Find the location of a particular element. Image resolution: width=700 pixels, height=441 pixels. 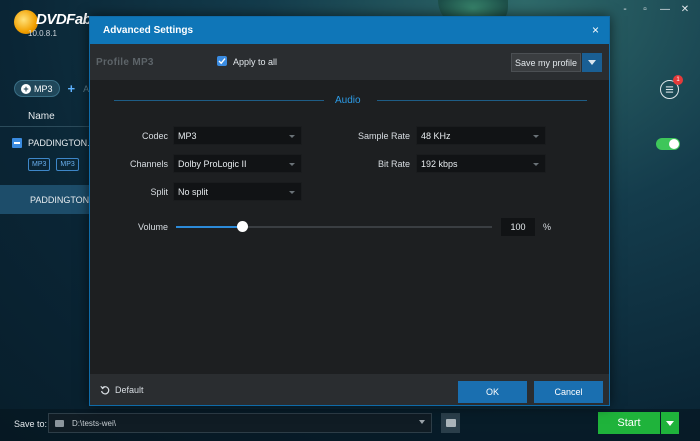

bit-rate-label: Bit Rate is located at coordinates (393, 164).